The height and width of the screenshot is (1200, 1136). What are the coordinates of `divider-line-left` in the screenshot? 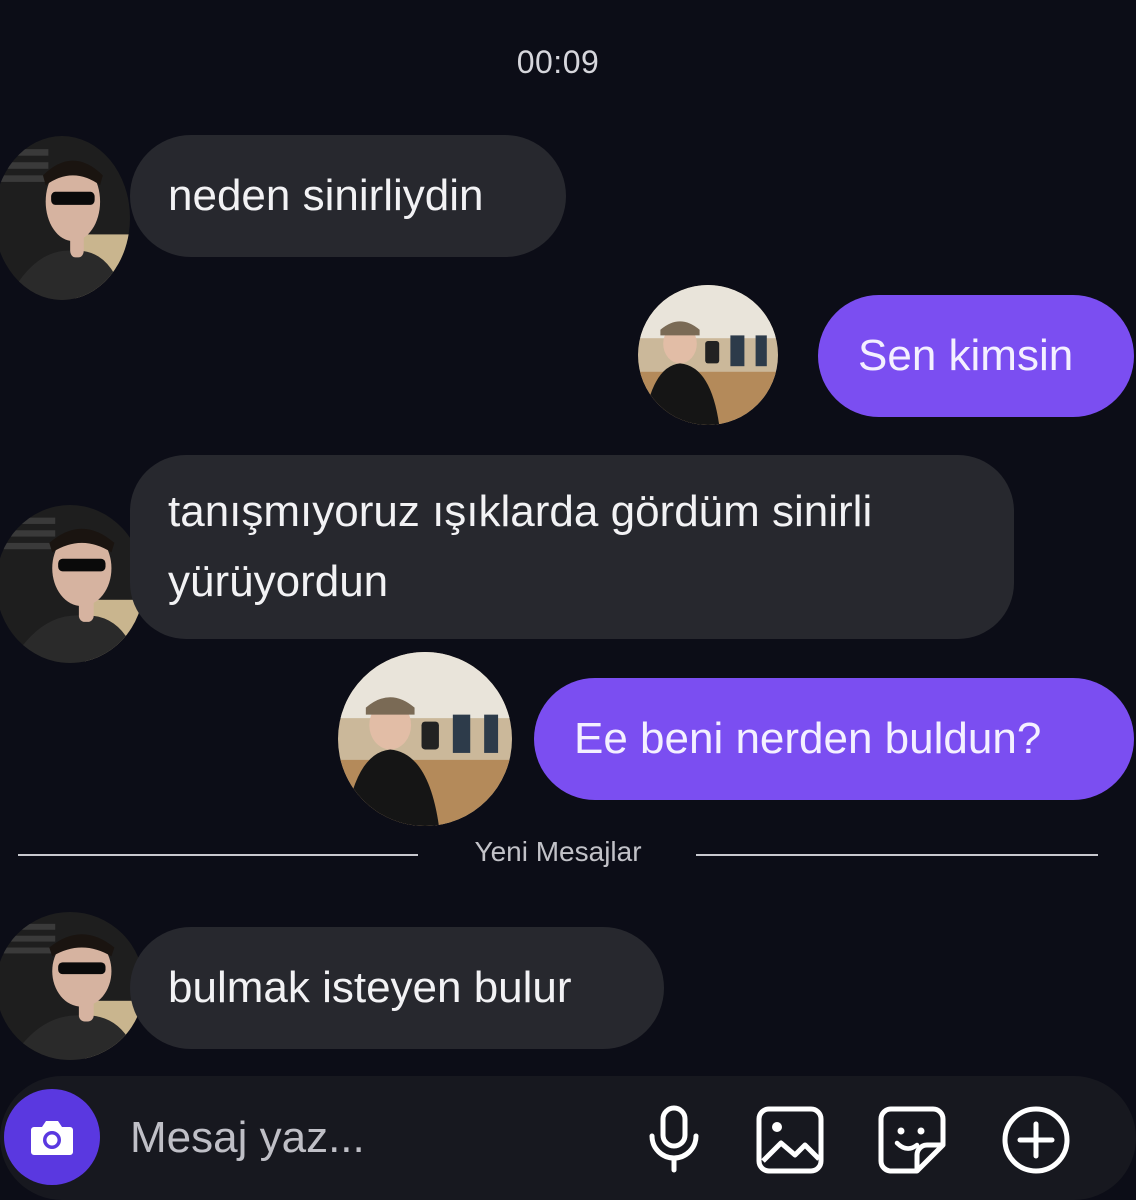 It's located at (218, 855).